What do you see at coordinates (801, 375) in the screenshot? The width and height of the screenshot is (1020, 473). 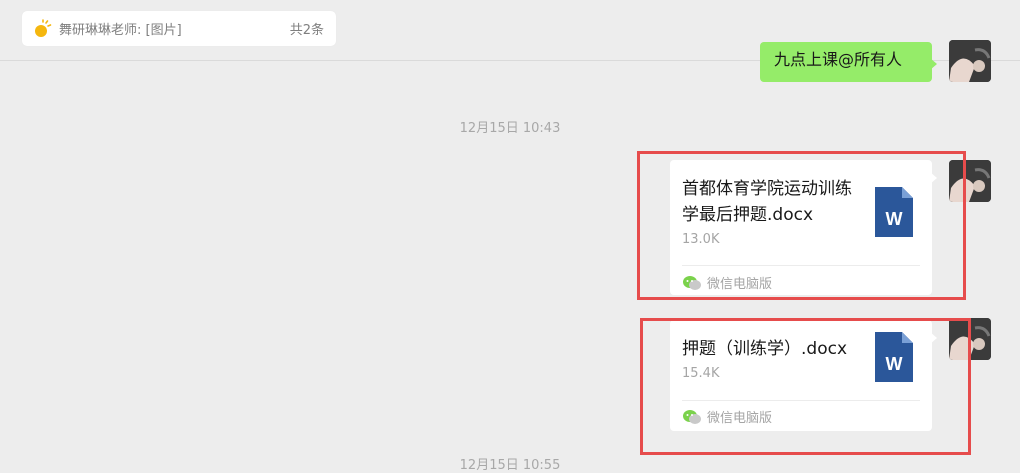 I see `file-message-card: 押题（训练学）.docx 15.4K W 微信电脑版` at bounding box center [801, 375].